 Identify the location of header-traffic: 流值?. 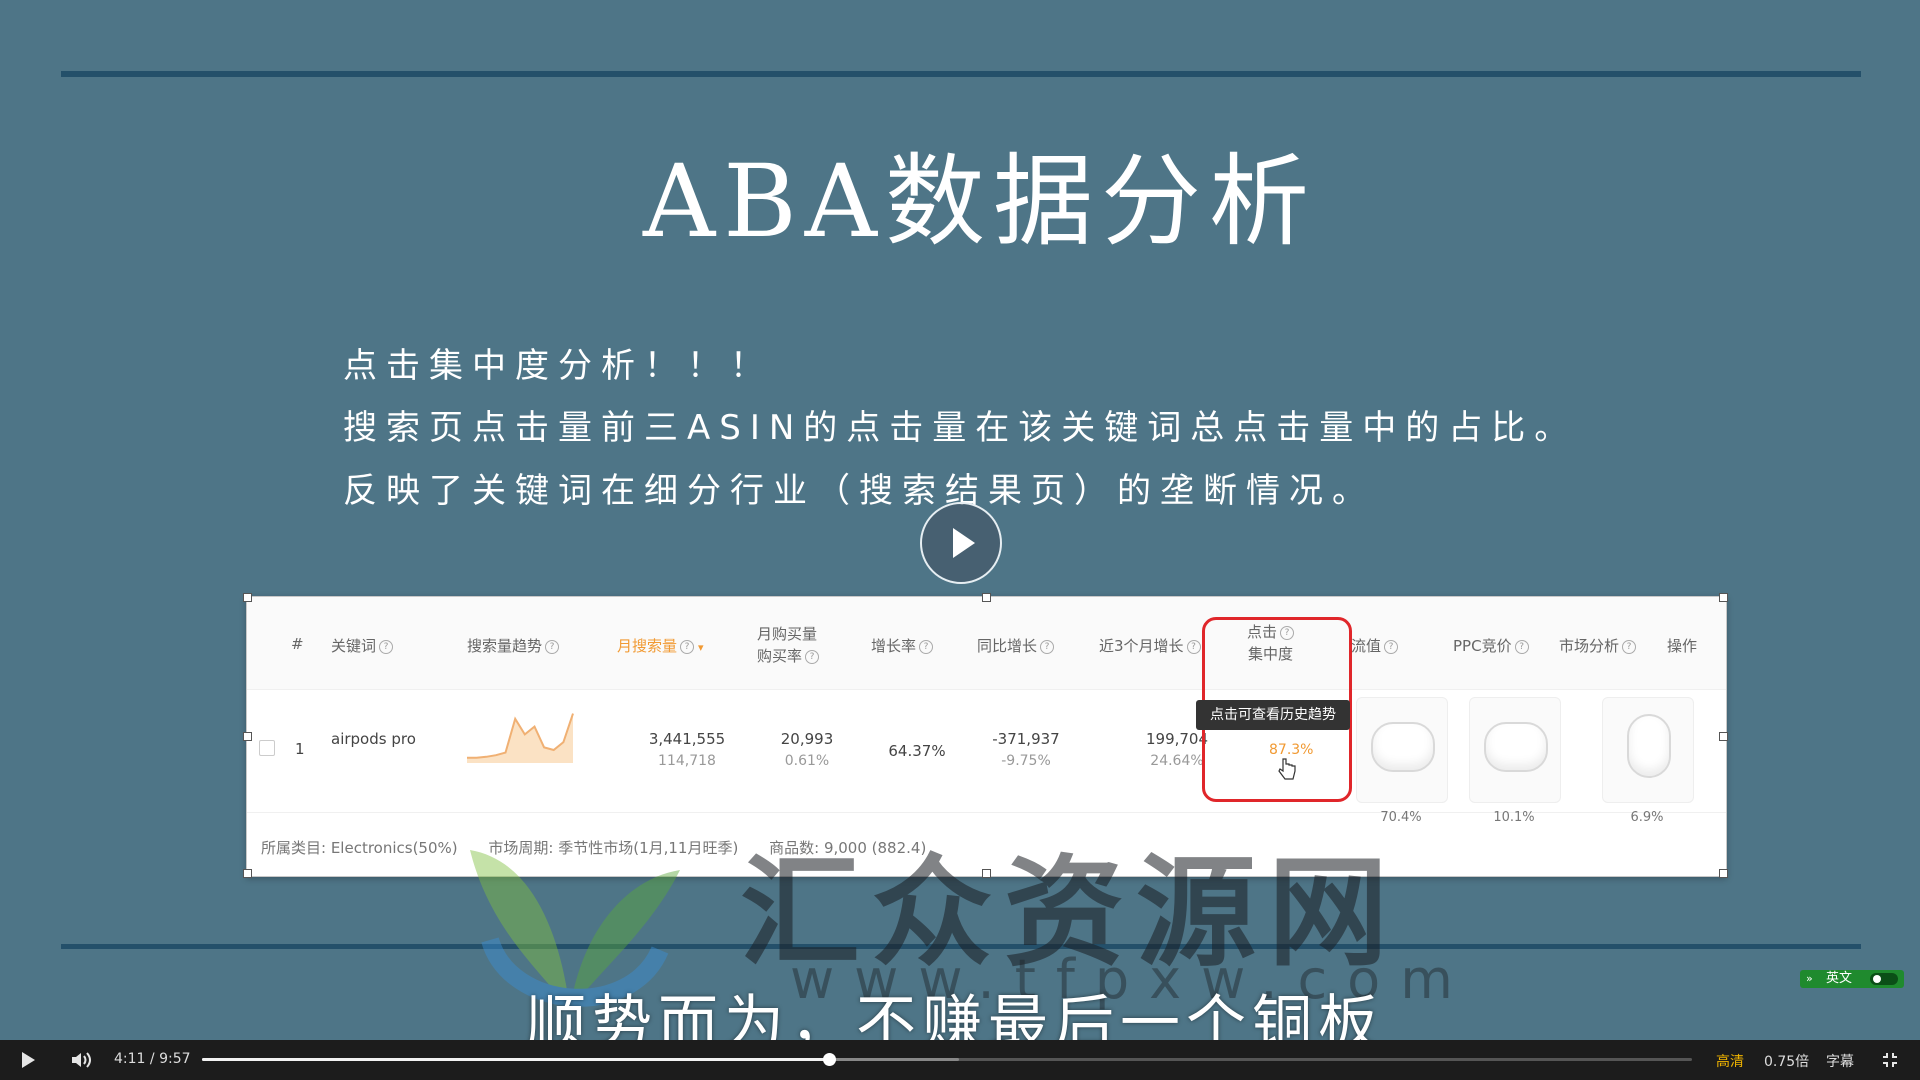
(1375, 645).